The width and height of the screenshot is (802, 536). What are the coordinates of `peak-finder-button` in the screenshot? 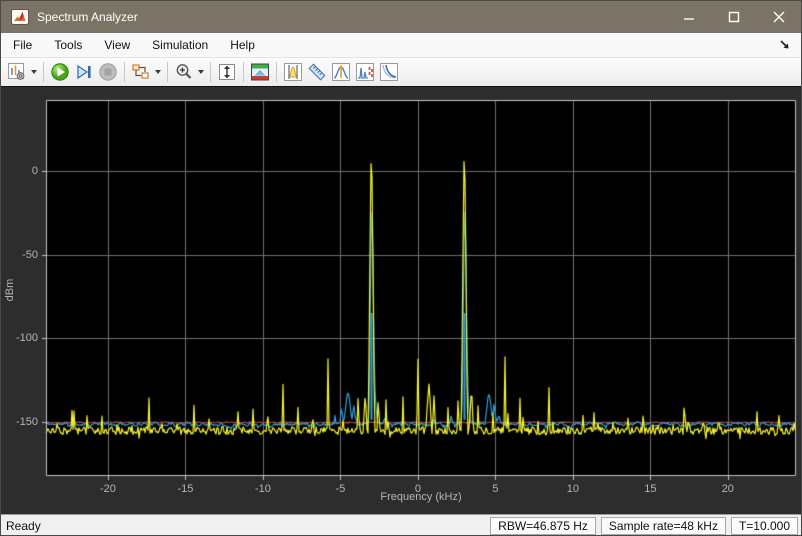 It's located at (341, 72).